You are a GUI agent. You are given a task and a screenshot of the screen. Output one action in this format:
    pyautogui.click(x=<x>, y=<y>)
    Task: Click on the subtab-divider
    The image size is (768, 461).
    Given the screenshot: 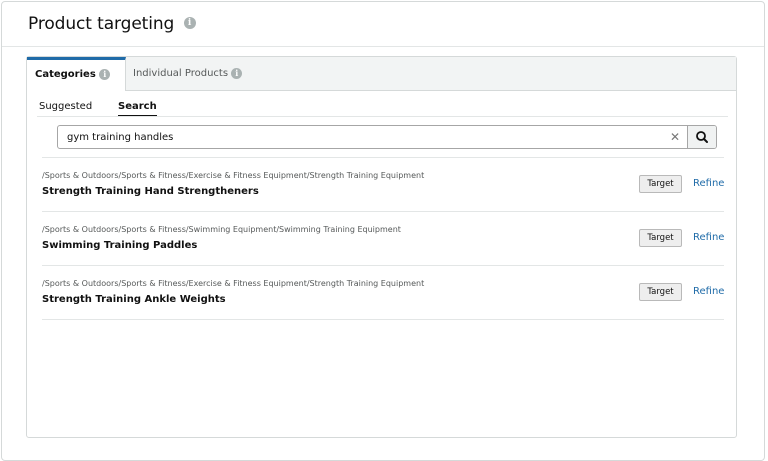 What is the action you would take?
    pyautogui.click(x=382, y=116)
    